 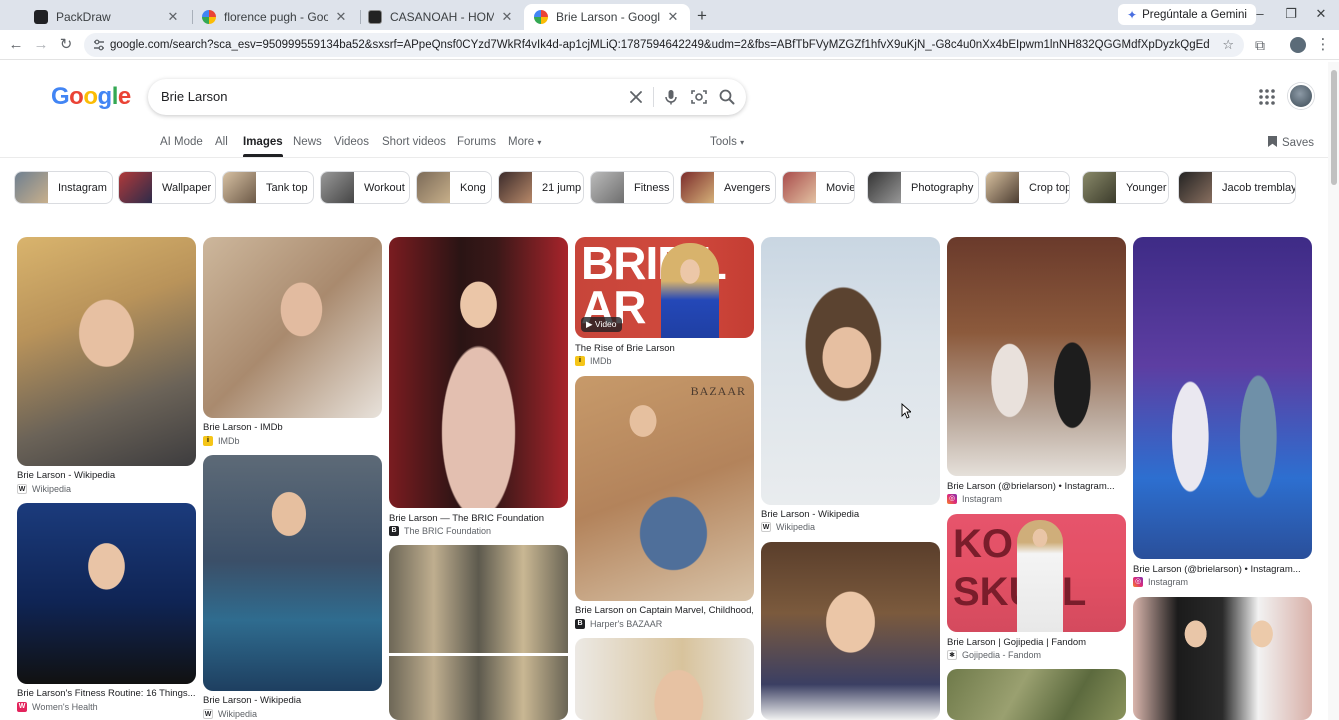 I want to click on forward-arrow-icon: →, so click(x=41, y=45).